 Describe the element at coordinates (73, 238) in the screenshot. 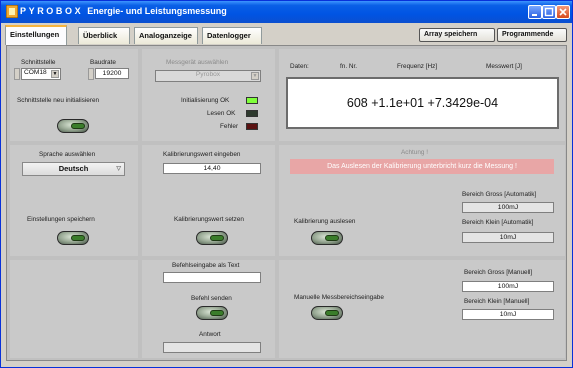

I see `save-settings-toggle` at that location.